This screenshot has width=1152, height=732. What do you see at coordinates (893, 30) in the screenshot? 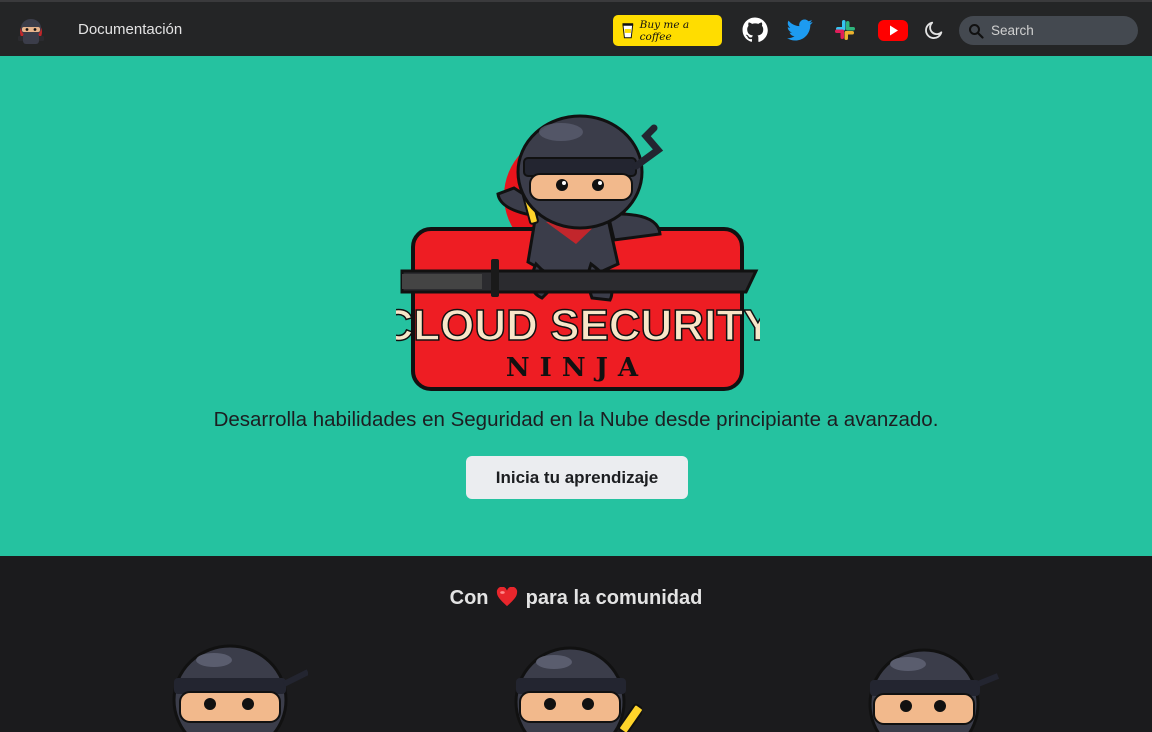
I see `youtube-icon` at bounding box center [893, 30].